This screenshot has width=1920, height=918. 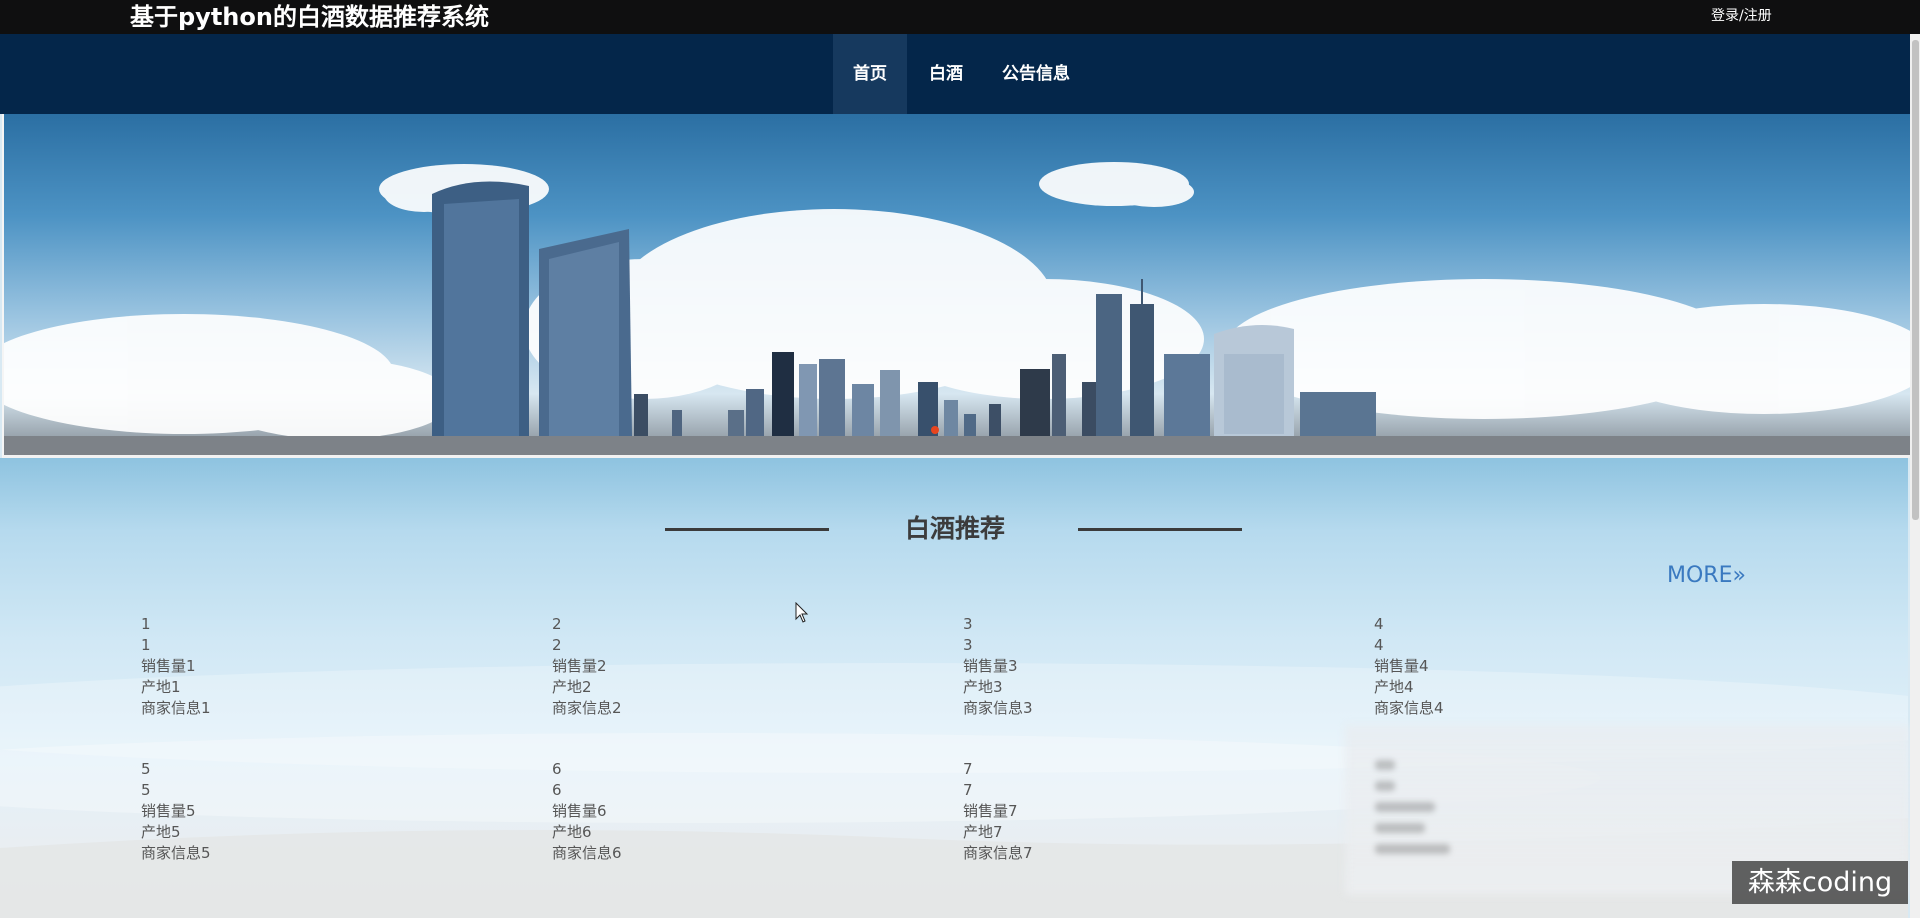 I want to click on product-origin: 产地3, so click(x=983, y=687).